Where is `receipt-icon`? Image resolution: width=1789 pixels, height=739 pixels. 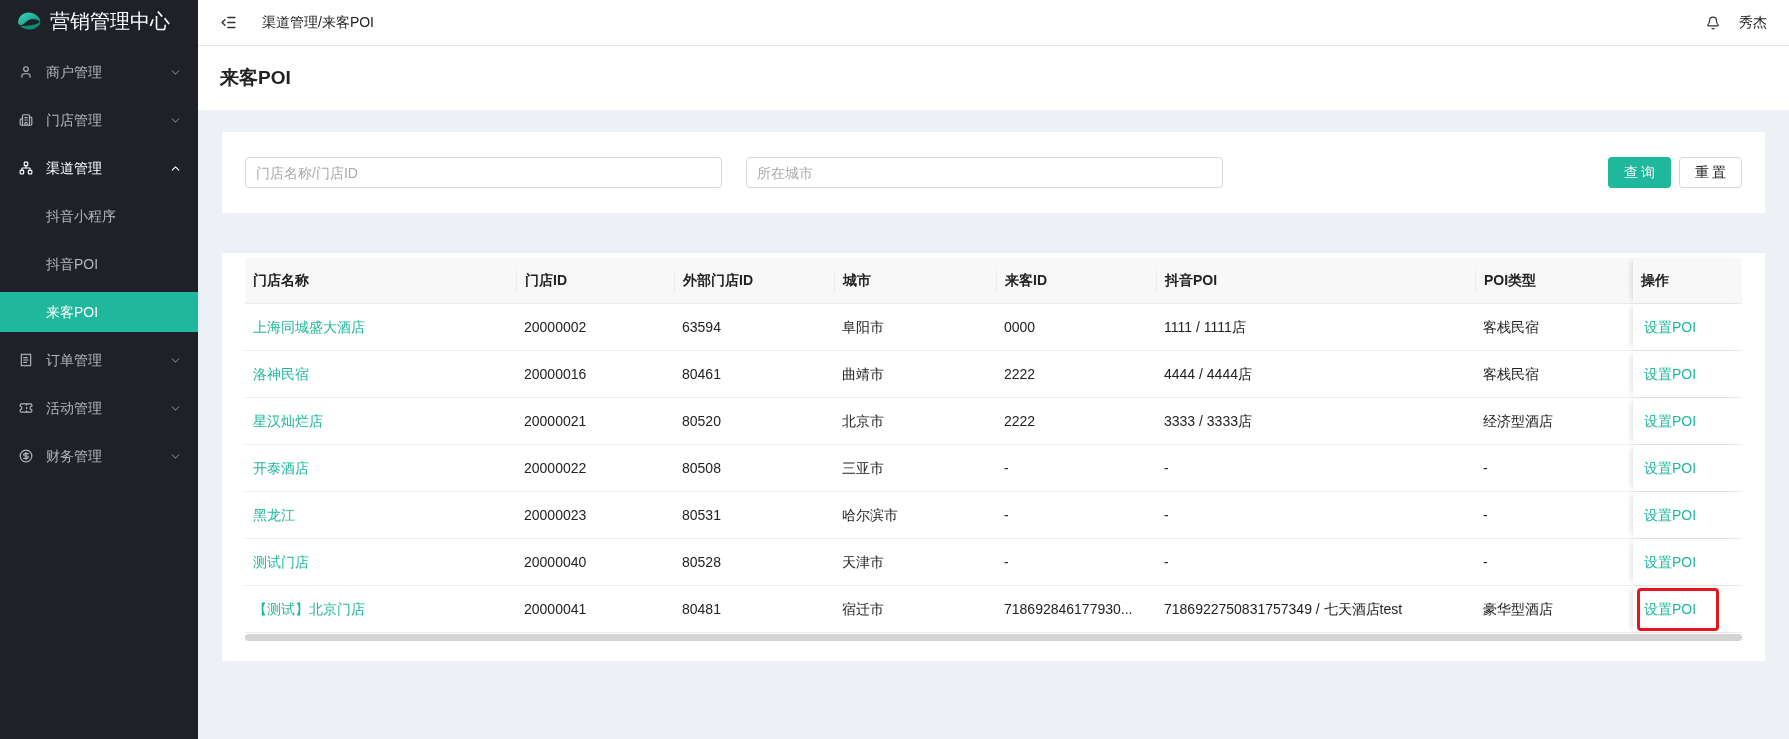 receipt-icon is located at coordinates (26, 360).